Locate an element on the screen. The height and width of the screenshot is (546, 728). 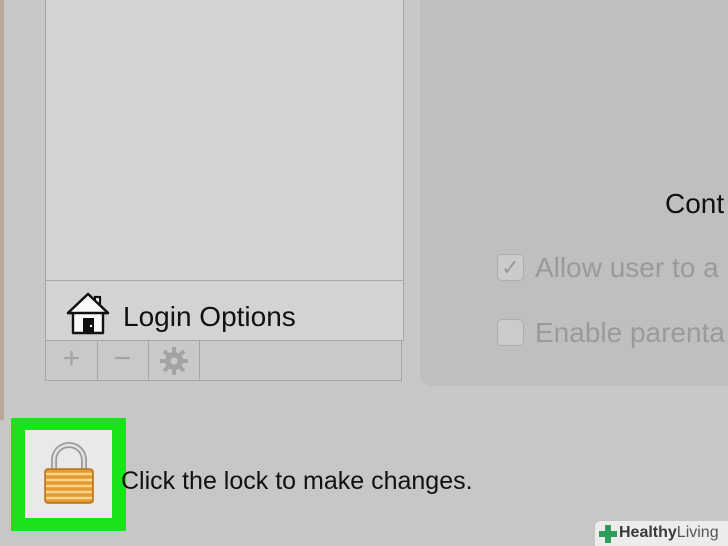
plus-icon: + is located at coordinates (71, 358).